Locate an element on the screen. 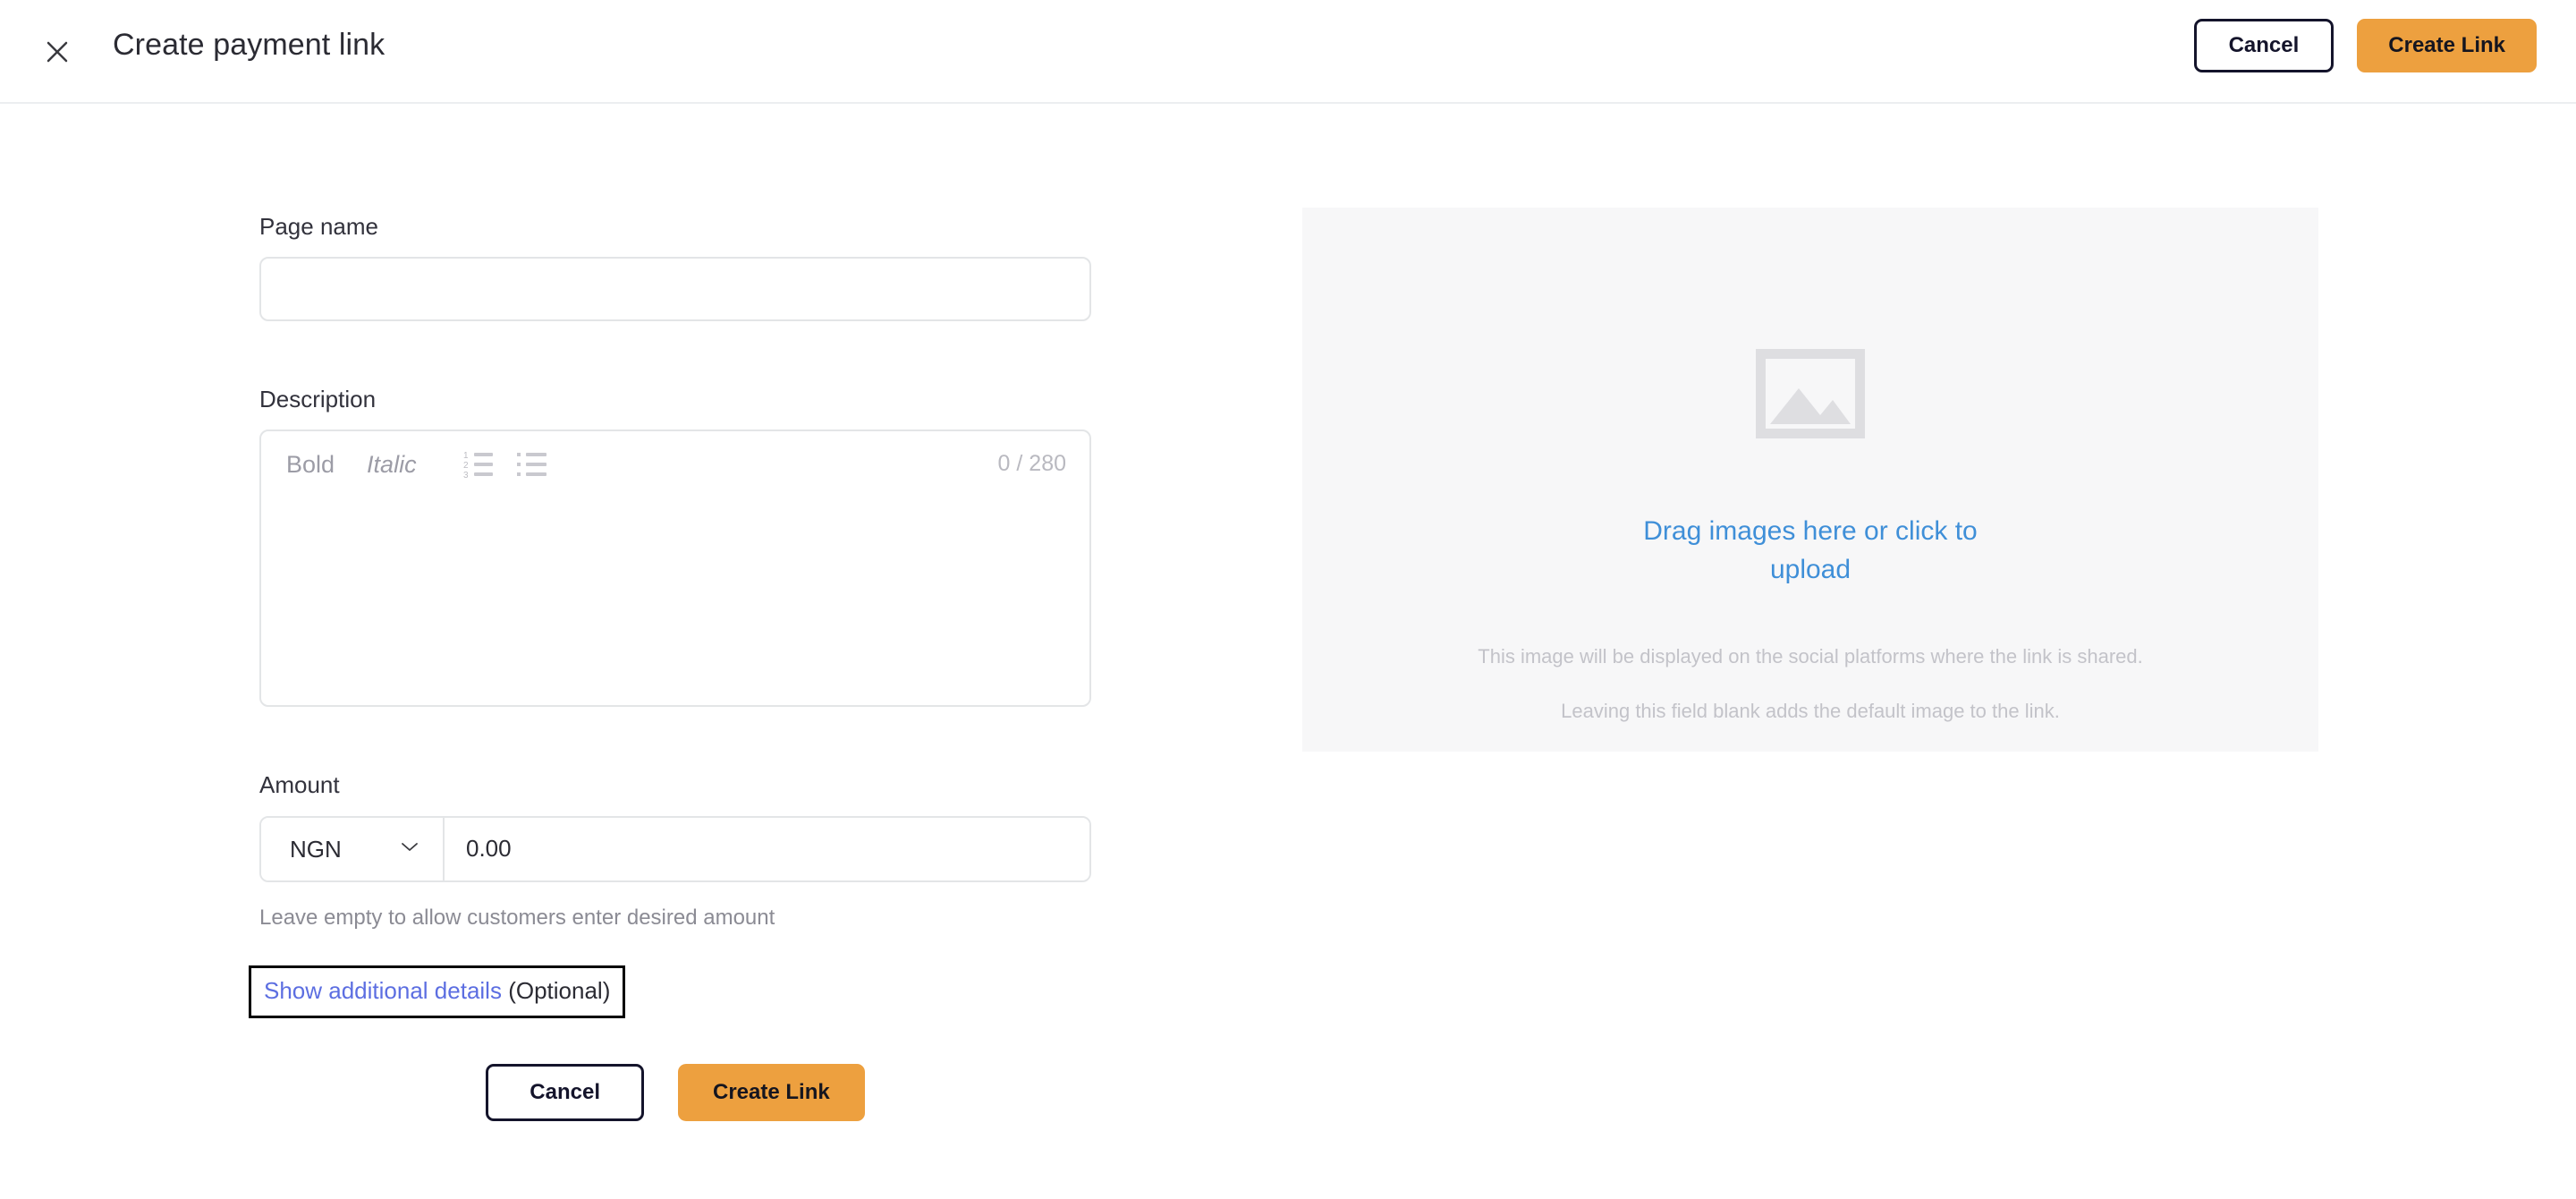 The width and height of the screenshot is (2576, 1199). close-button is located at coordinates (57, 52).